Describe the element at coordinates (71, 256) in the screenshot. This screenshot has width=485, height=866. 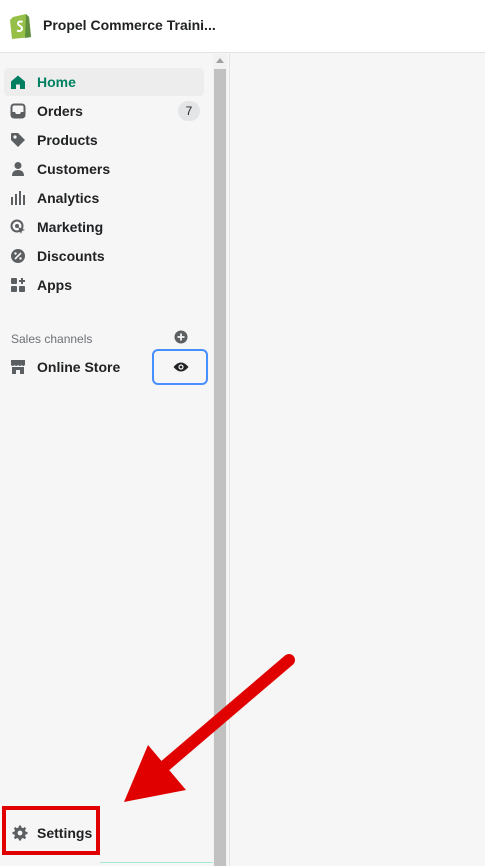
I see `sidebar-item-label: Discounts` at that location.